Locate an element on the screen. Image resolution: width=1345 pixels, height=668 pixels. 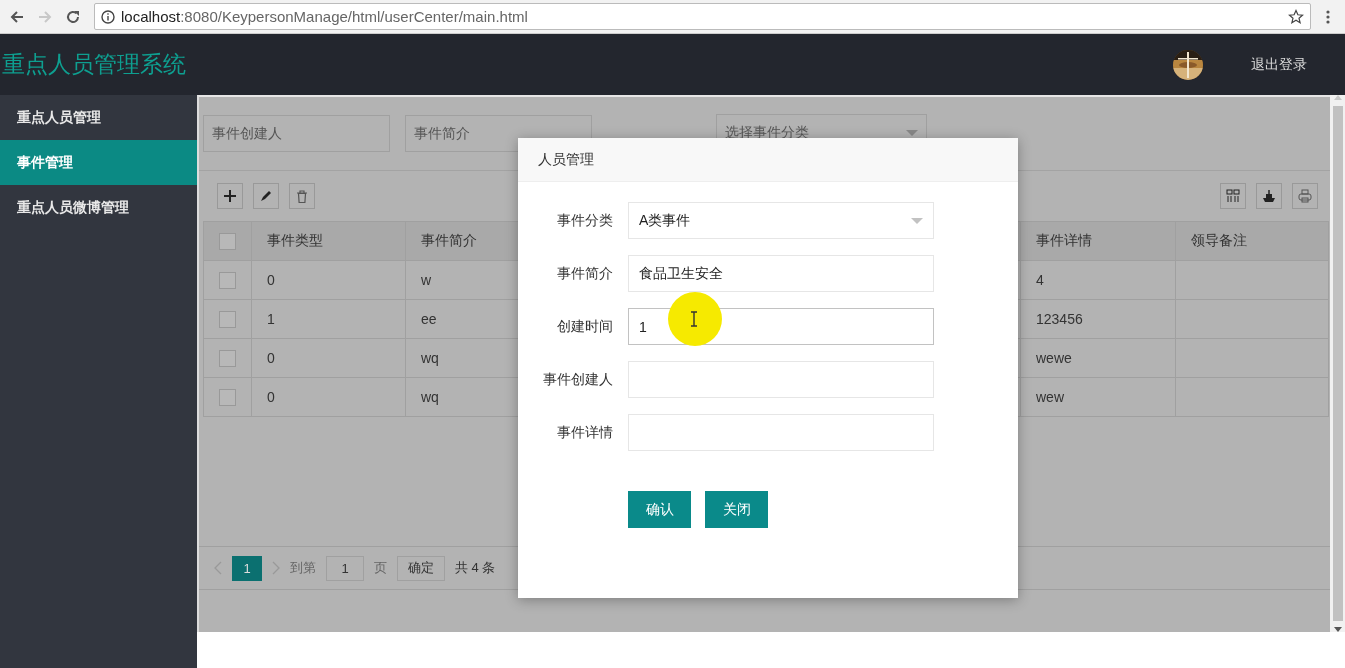
search-field: 事件创建人 is located at coordinates (296, 133).